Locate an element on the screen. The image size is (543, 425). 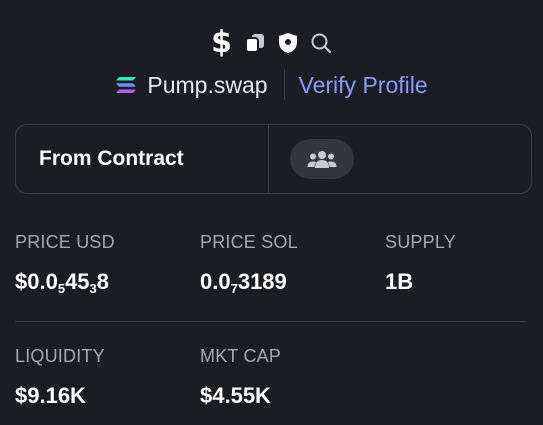
price-usd-value: $0.054538 is located at coordinates (62, 282).